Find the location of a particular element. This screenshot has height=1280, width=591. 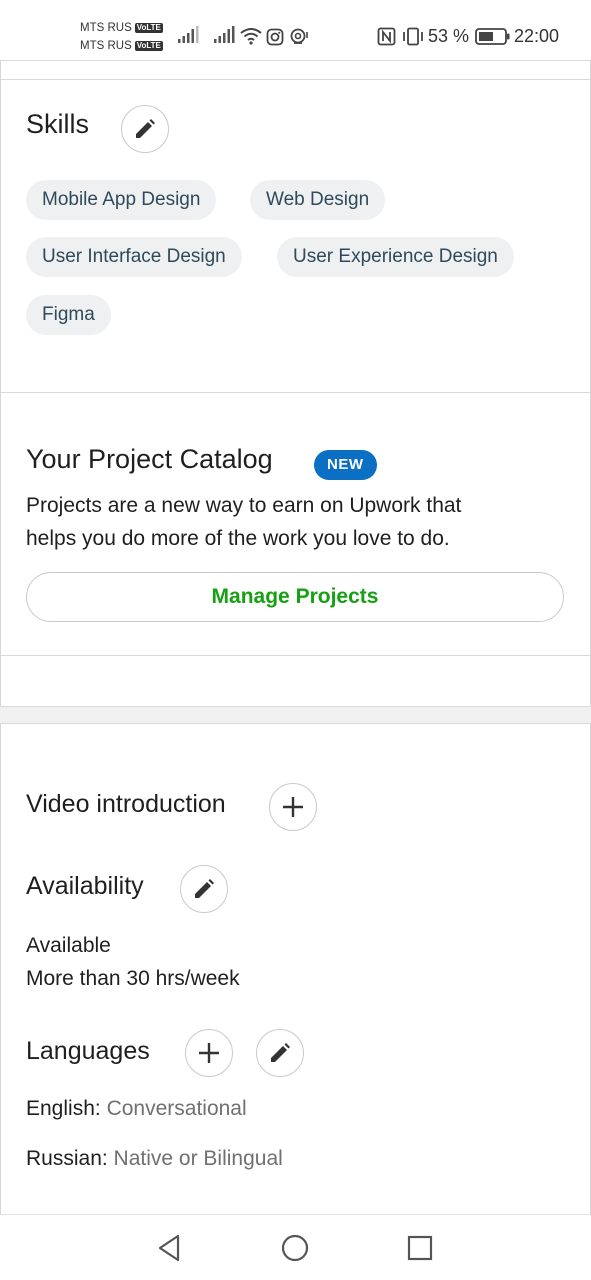

carrier-1: MTS RUS is located at coordinates (106, 28).